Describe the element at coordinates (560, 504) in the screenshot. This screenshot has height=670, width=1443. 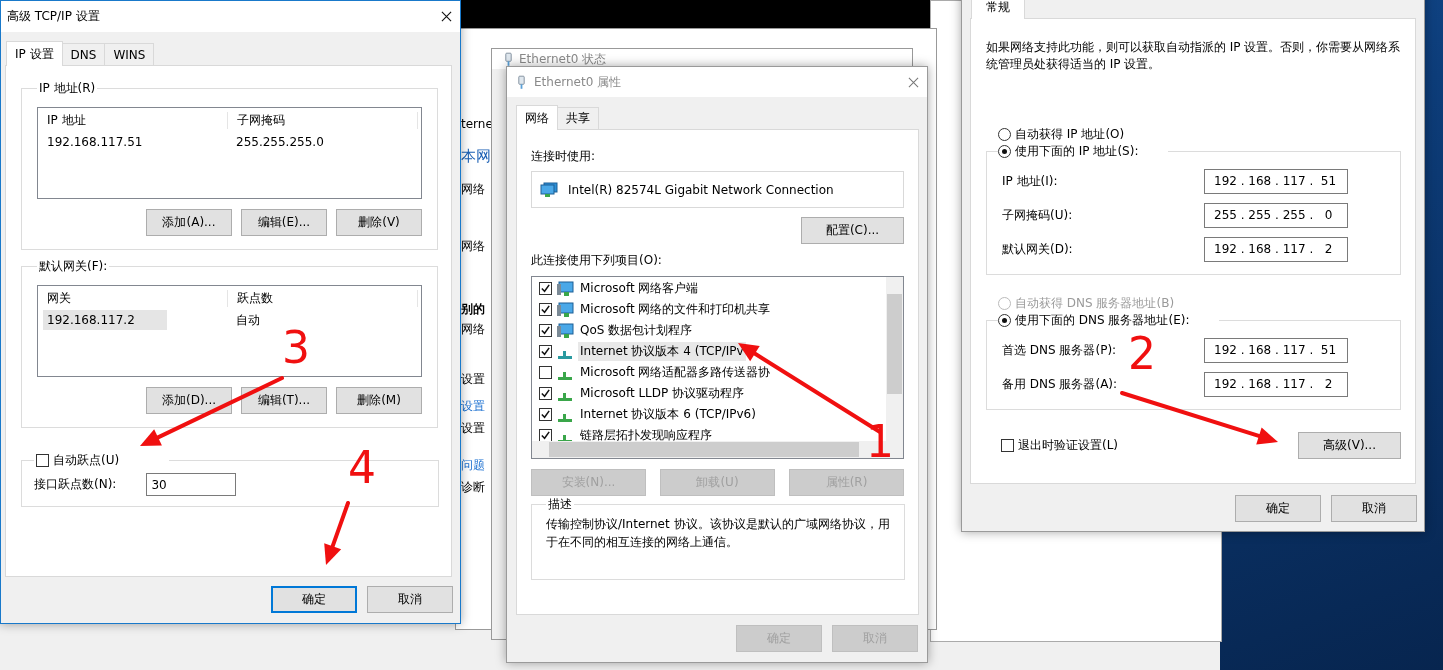
I see `group-label: 描述` at that location.